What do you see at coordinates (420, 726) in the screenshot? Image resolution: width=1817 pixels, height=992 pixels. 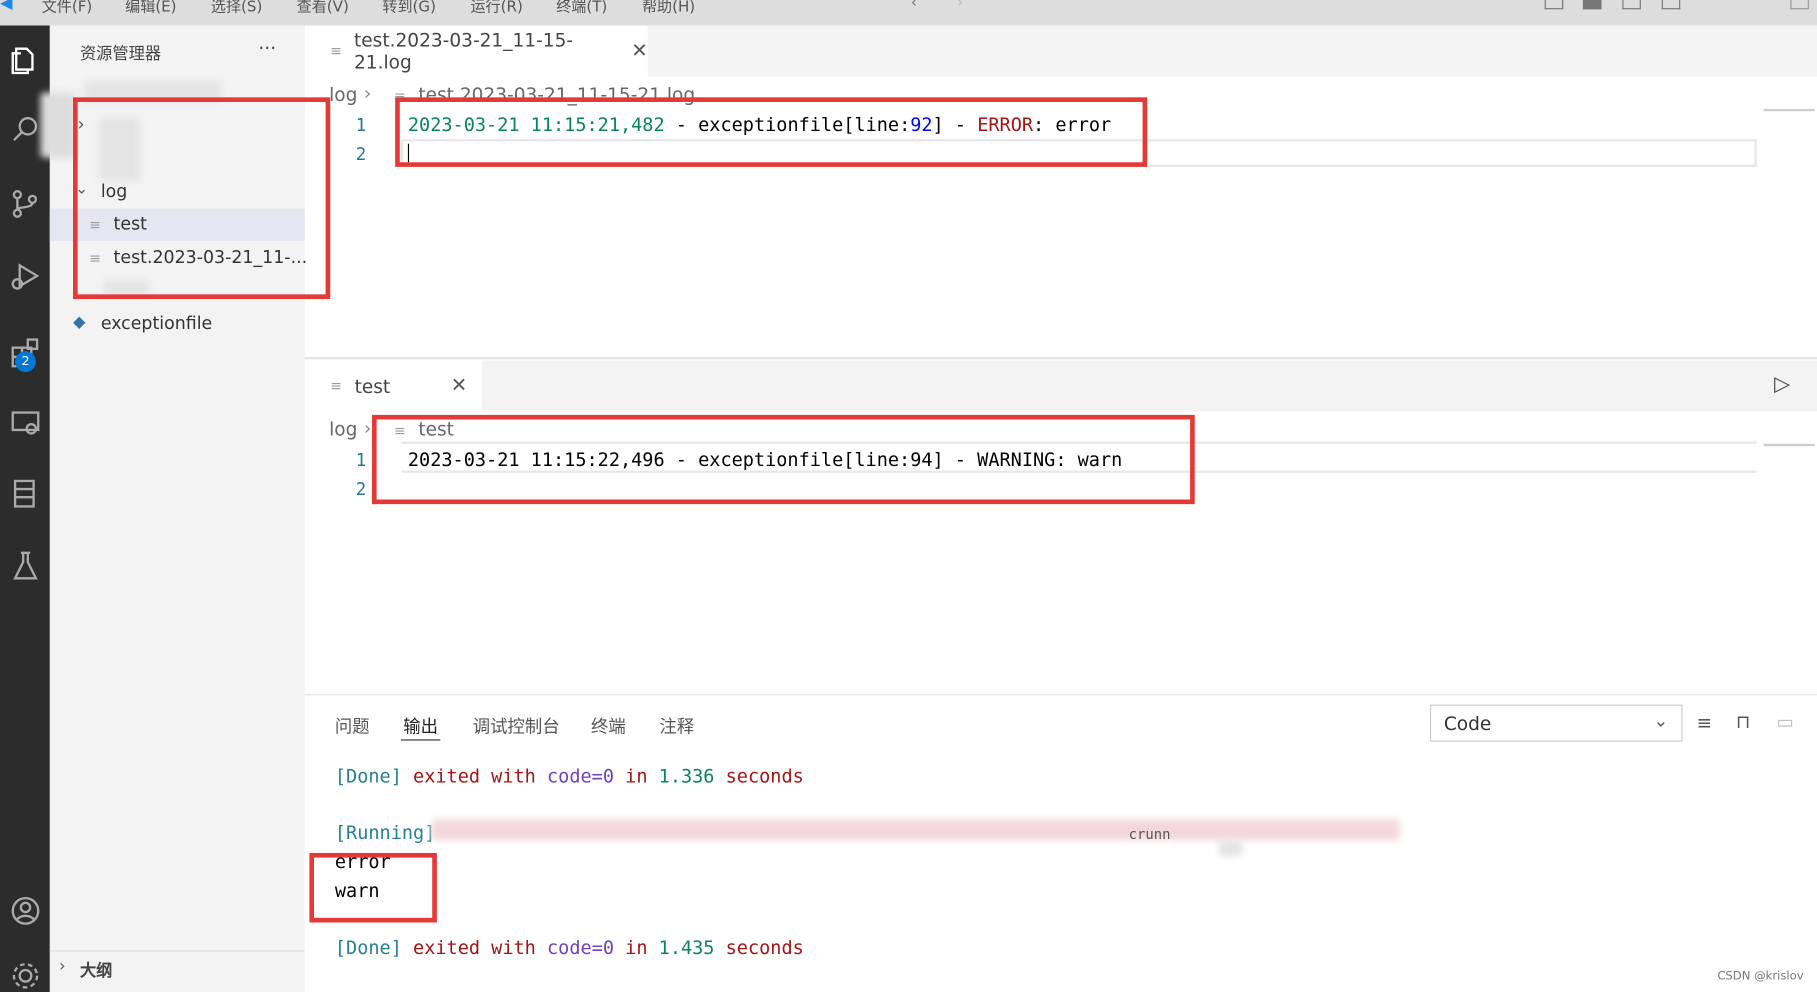 I see `panel-tab-output: 输出` at bounding box center [420, 726].